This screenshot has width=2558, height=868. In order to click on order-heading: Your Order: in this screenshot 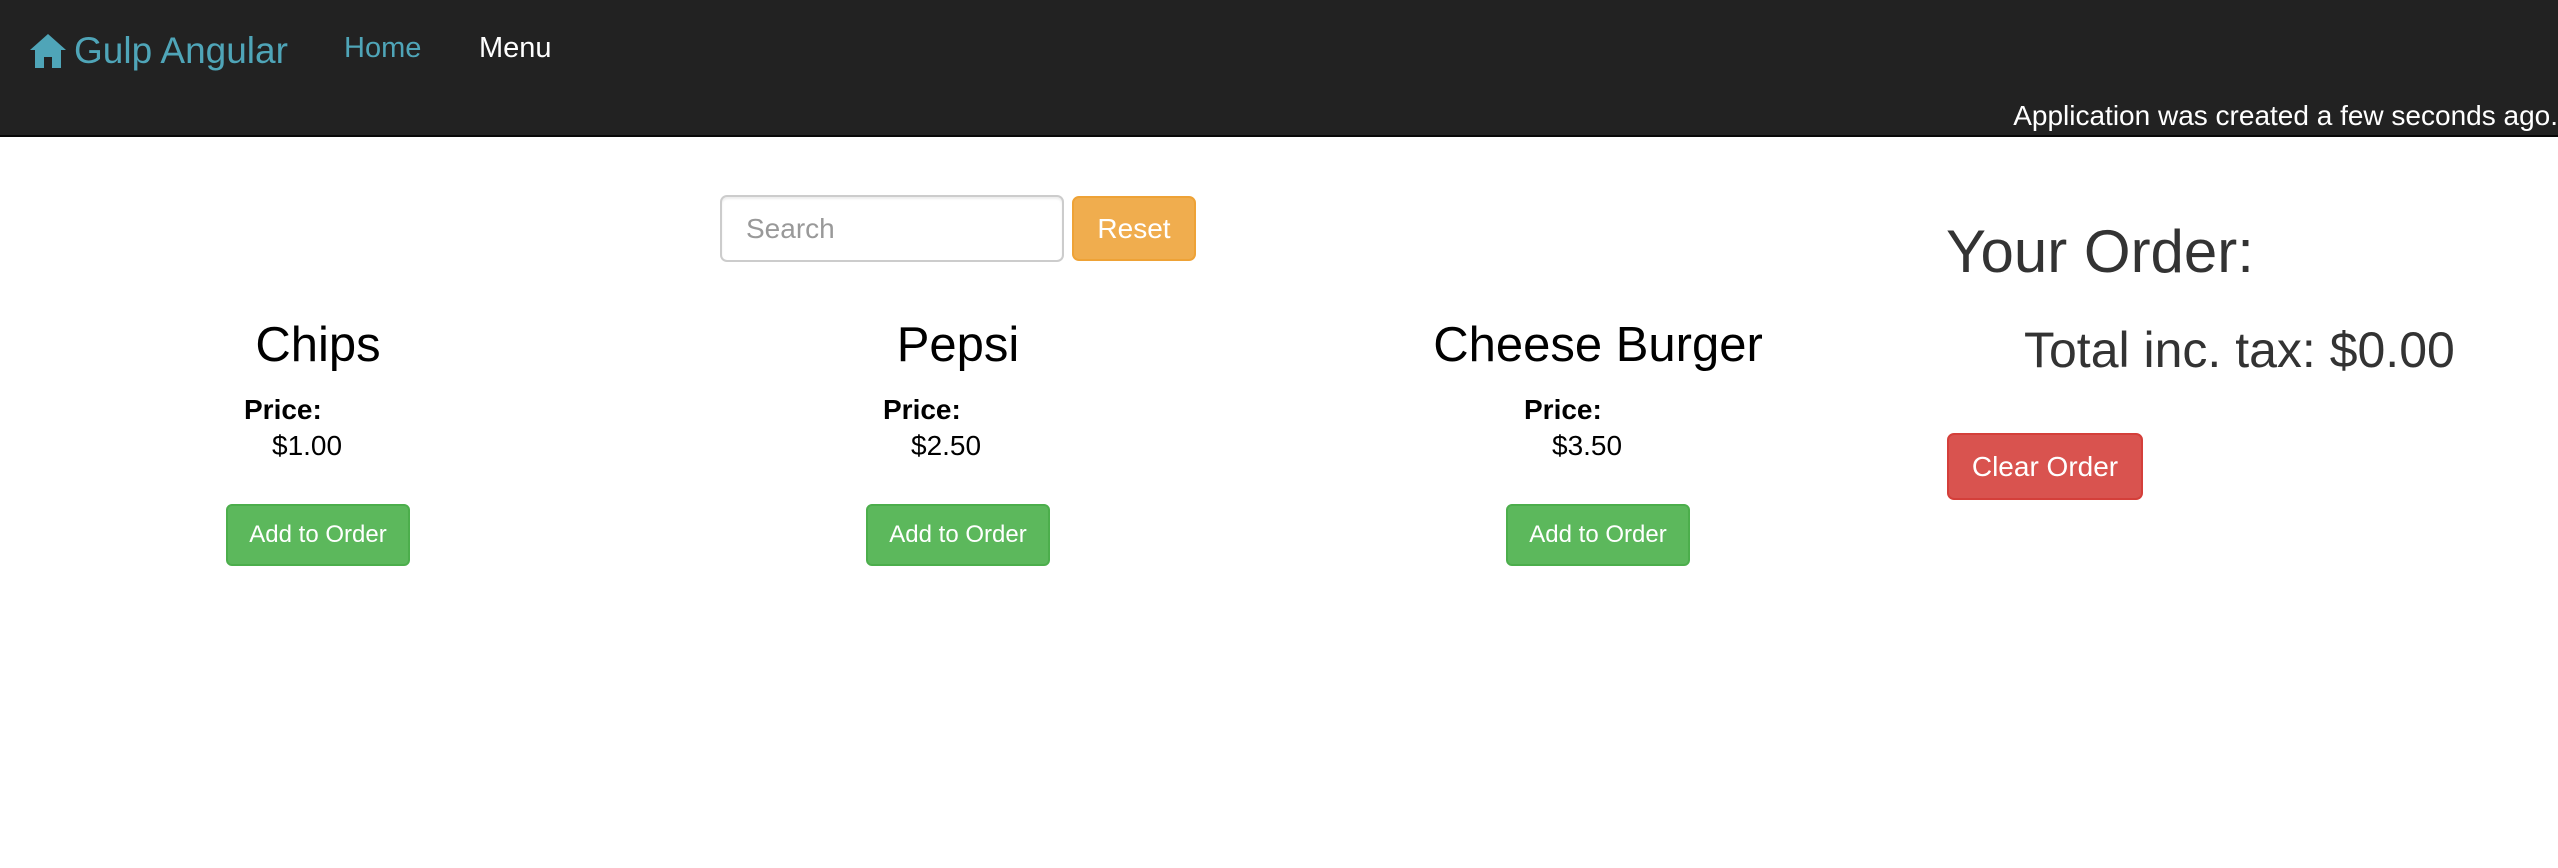, I will do `click(2100, 251)`.